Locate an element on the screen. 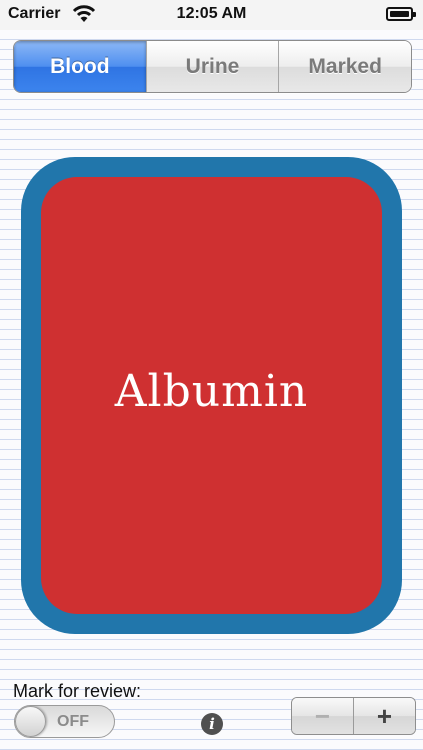  mark-for-review-label: Mark for review: is located at coordinates (77, 691).